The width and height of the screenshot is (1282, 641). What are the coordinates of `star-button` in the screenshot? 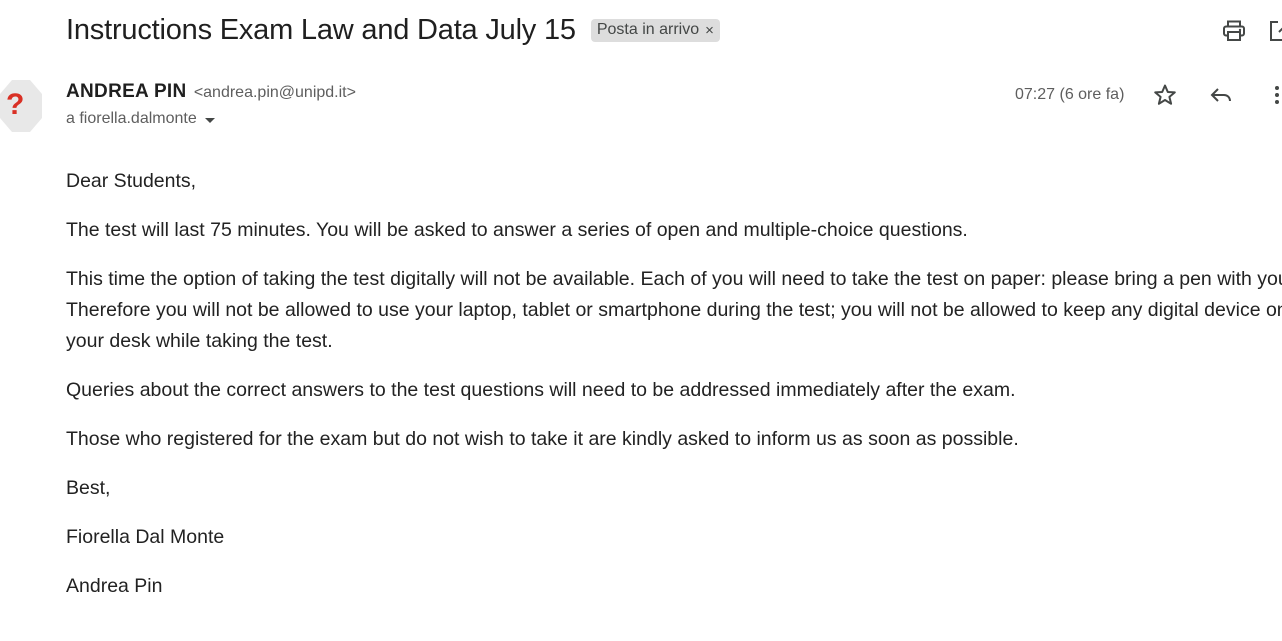 It's located at (1165, 95).